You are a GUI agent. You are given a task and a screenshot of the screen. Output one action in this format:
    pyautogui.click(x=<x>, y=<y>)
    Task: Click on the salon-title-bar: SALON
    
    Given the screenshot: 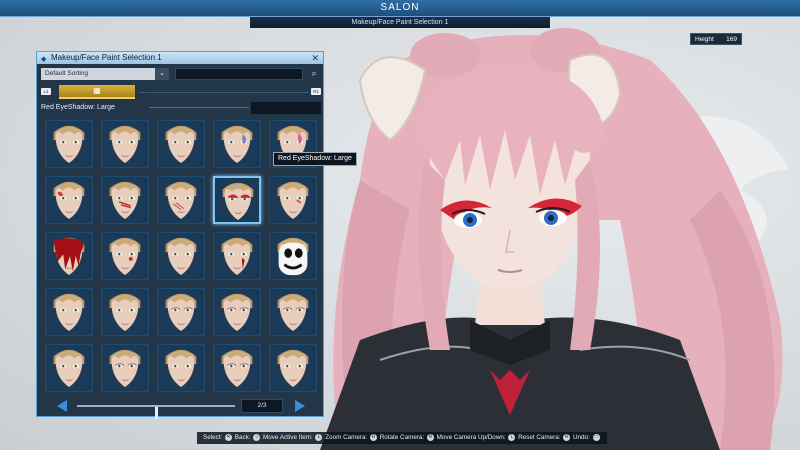 What is the action you would take?
    pyautogui.click(x=400, y=8)
    